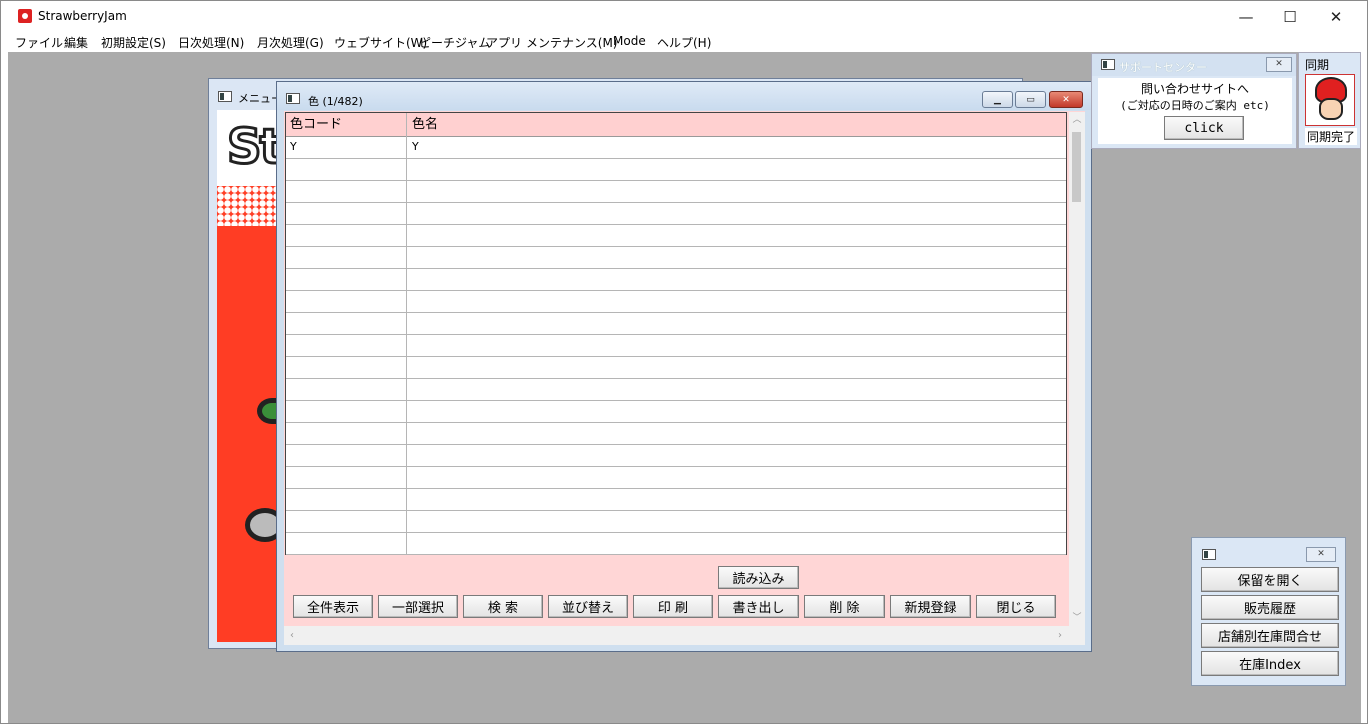  I want to click on restore-icon: ▭, so click(1030, 99).